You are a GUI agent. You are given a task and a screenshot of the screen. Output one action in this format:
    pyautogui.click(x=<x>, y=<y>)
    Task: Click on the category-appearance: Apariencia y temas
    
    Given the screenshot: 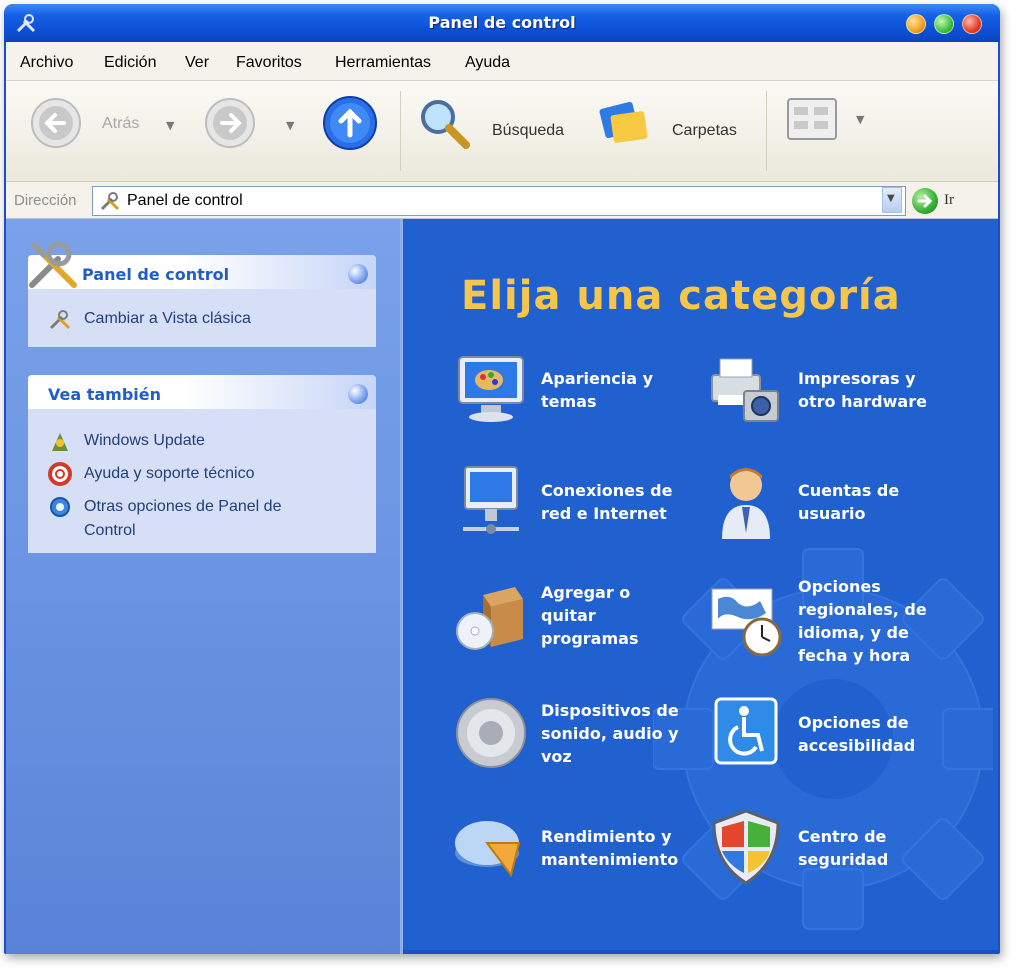 What is the action you would take?
    pyautogui.click(x=568, y=391)
    